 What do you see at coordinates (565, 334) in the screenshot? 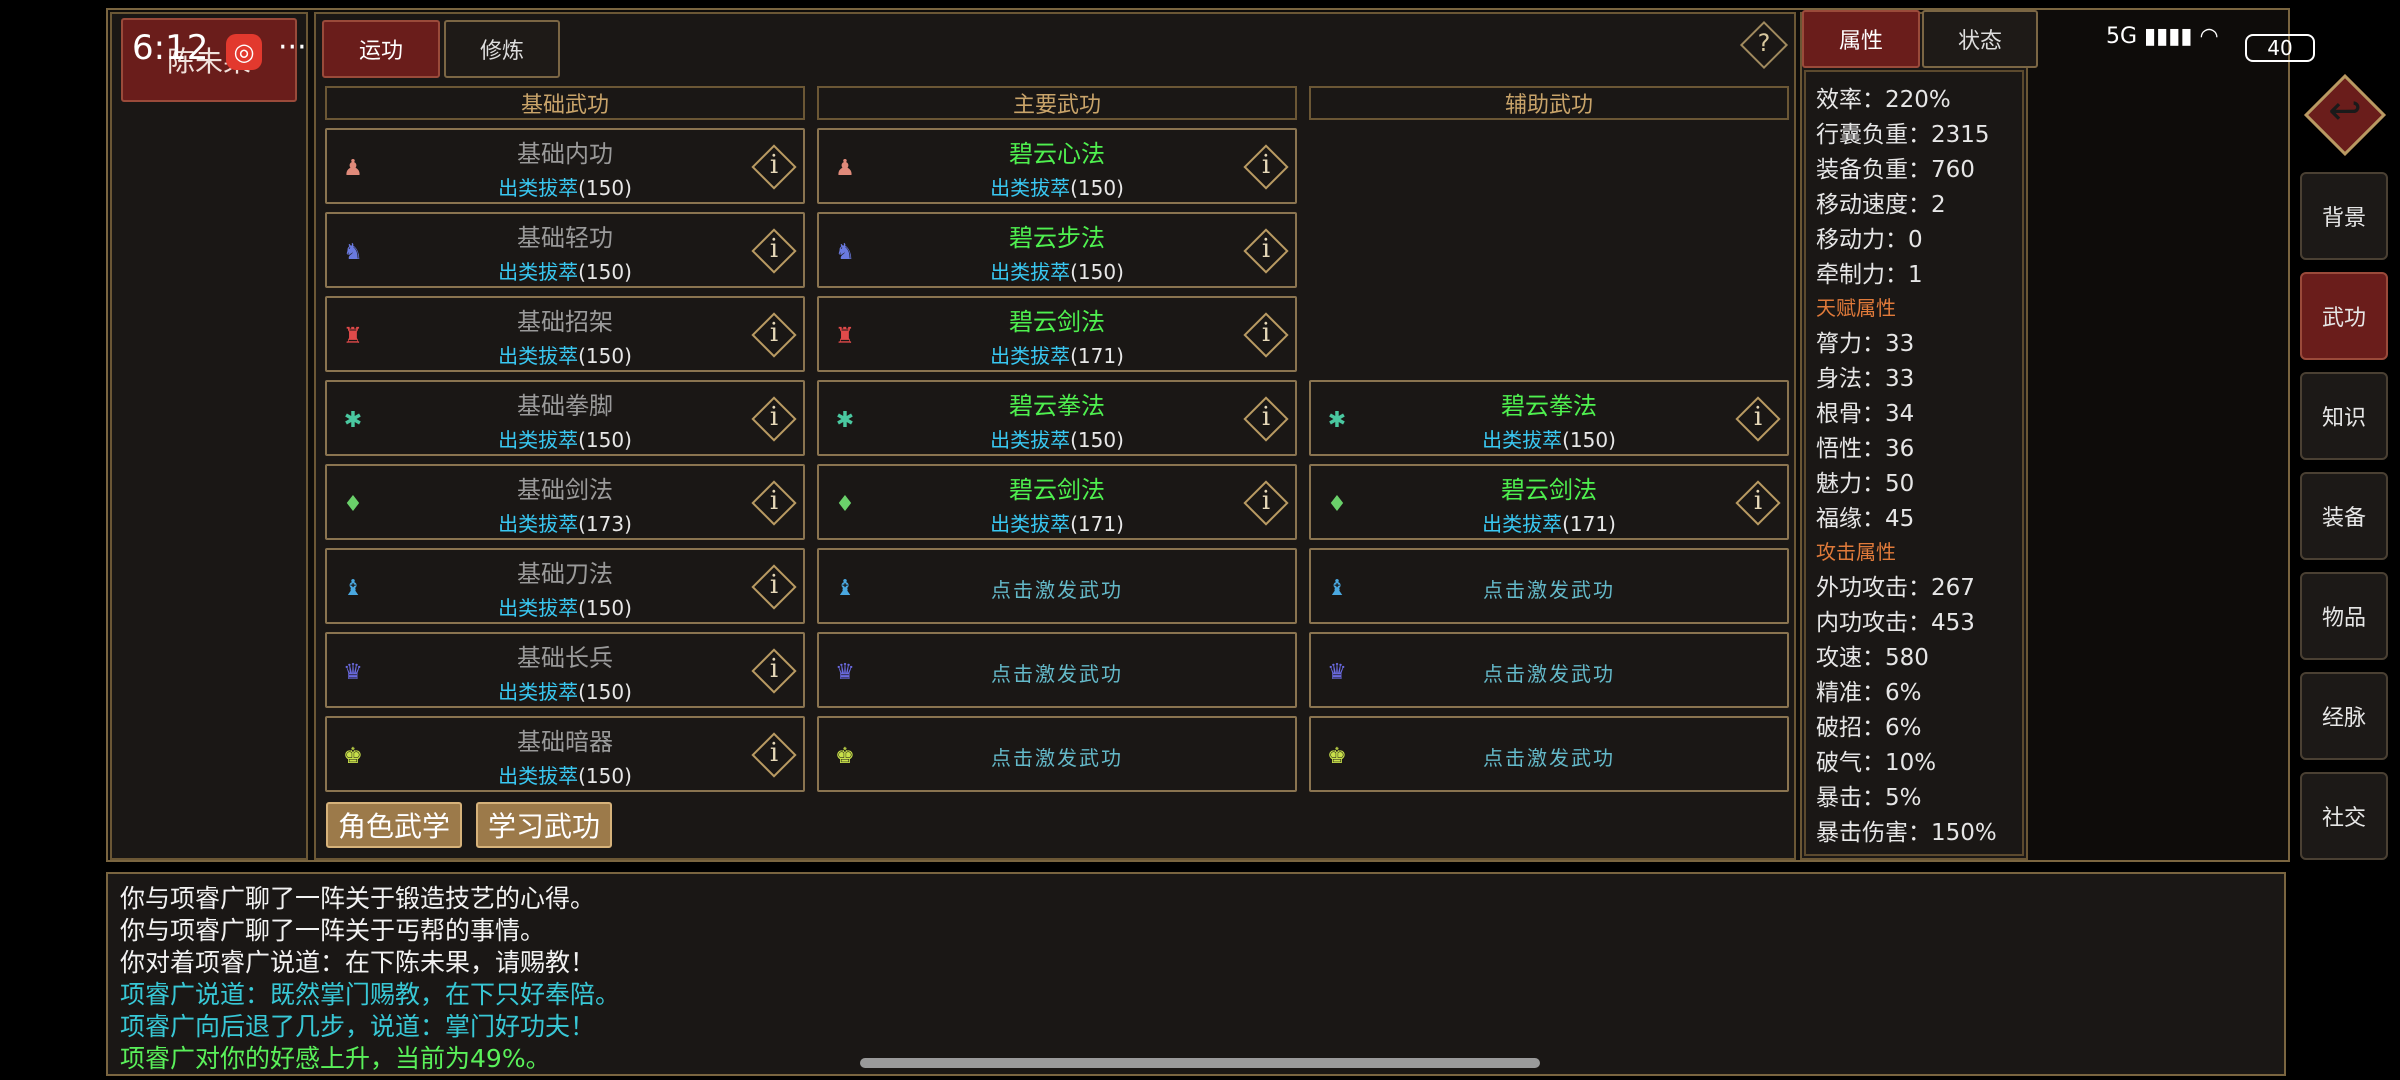
I see `martial-slot: ♜ 基础招架 出类拔萃(150) i` at bounding box center [565, 334].